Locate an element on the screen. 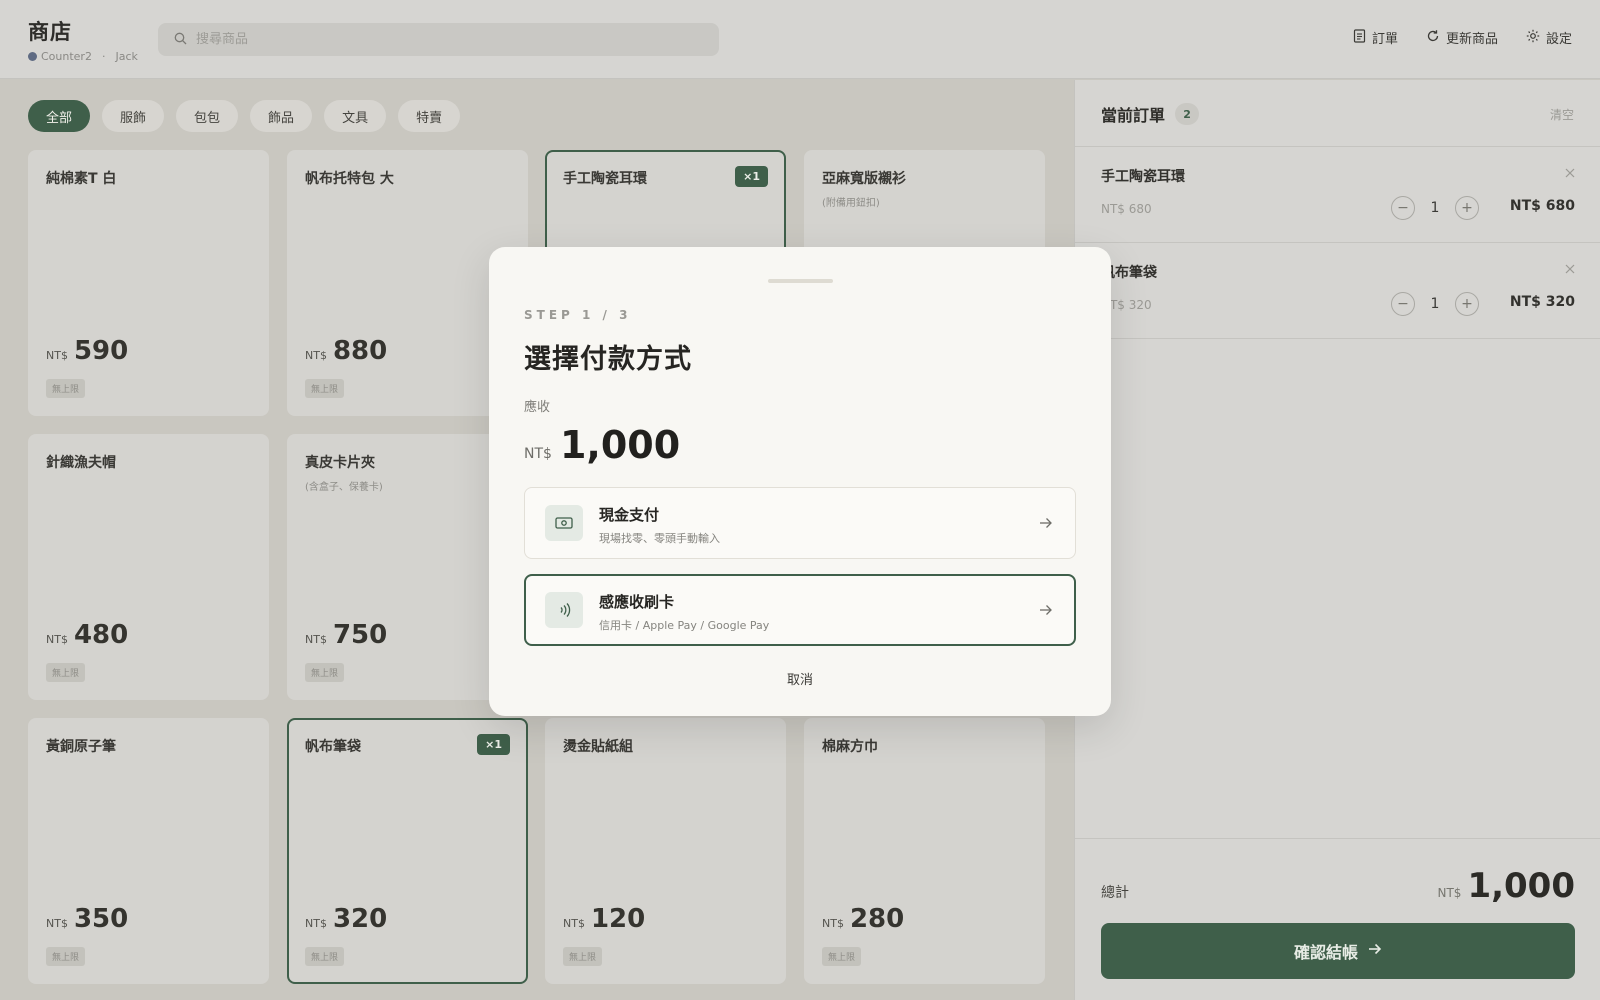 The height and width of the screenshot is (1000, 1600). filter-chip-apparel: 服飾 is located at coordinates (133, 116).